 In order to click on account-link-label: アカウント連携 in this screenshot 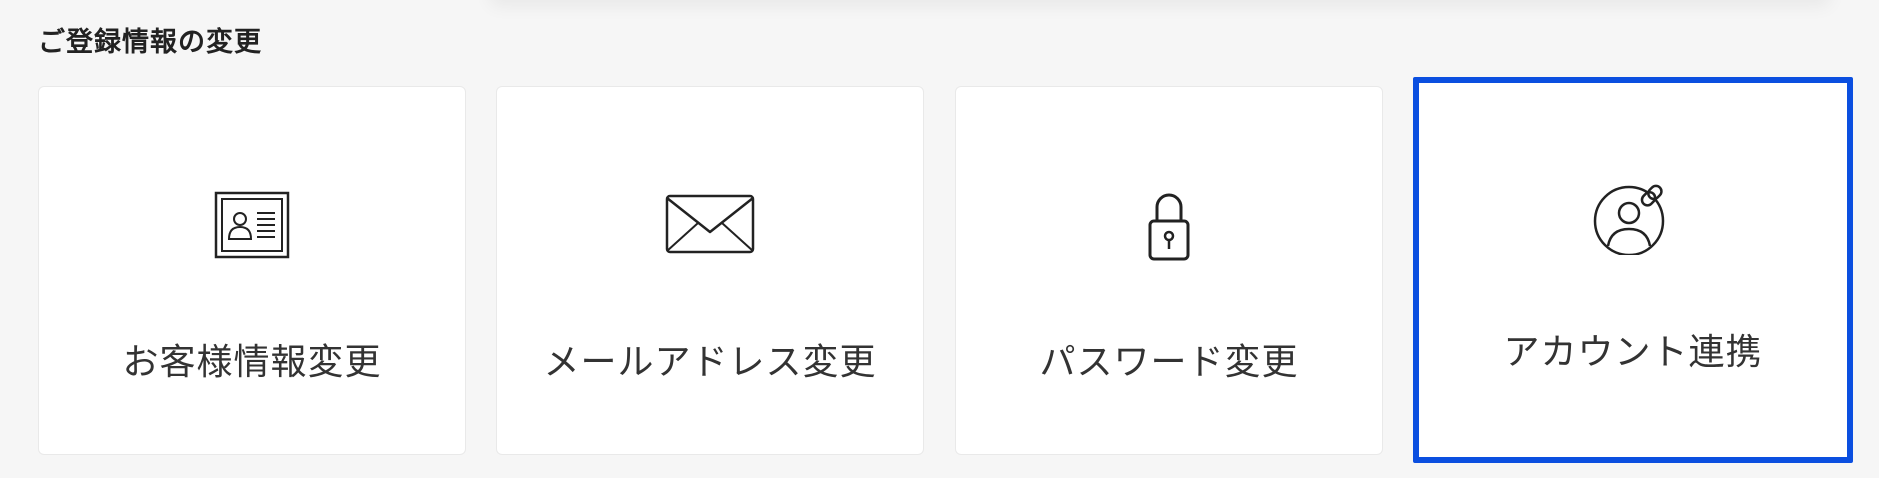, I will do `click(1633, 352)`.